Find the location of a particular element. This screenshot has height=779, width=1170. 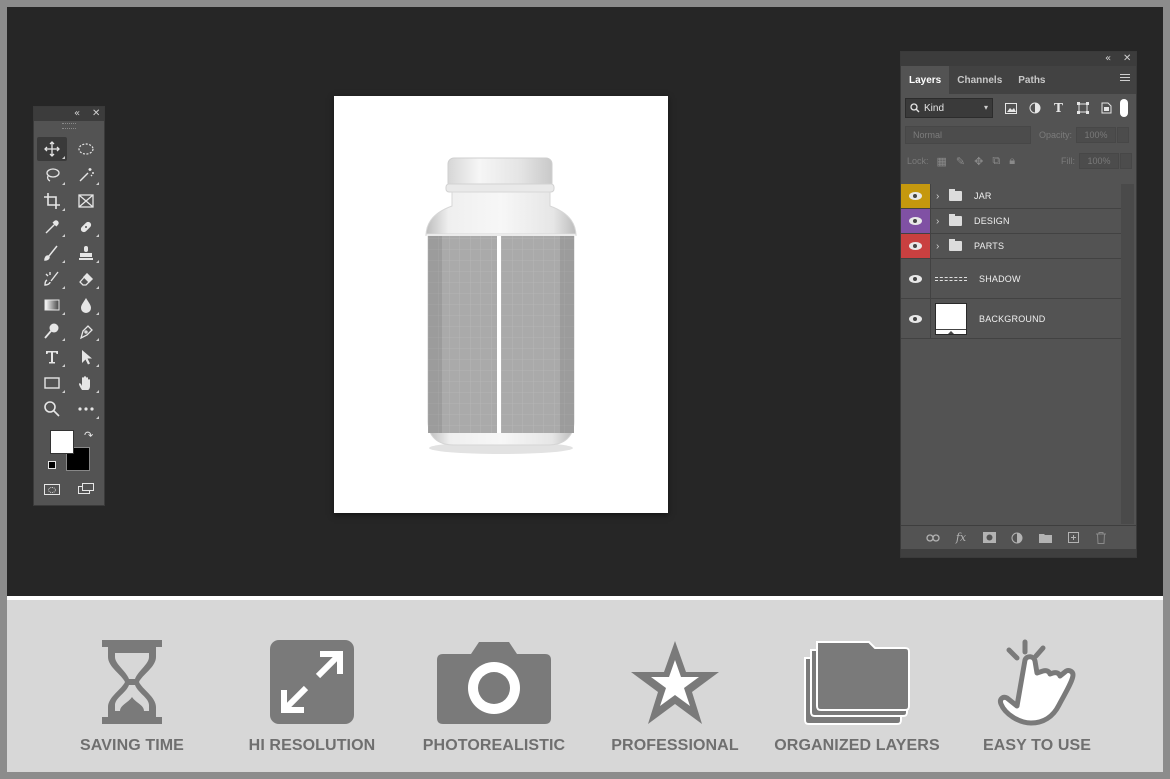

blur-tool is located at coordinates (86, 305).